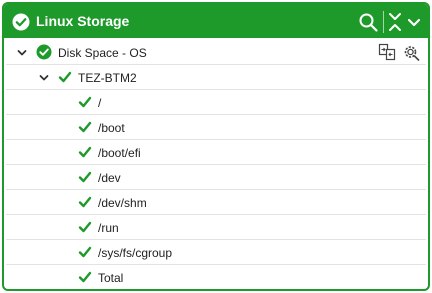  I want to click on search-icon, so click(368, 22).